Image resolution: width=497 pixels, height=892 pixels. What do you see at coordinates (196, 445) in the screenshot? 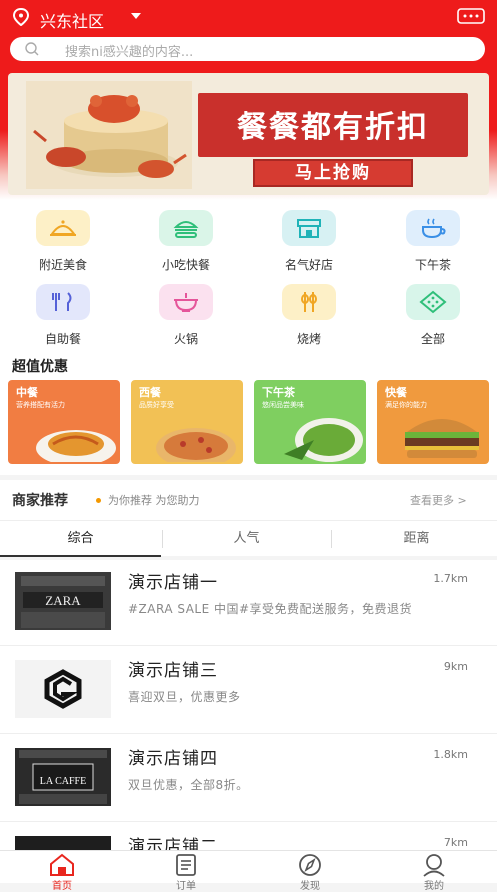
I see `pizza-image` at bounding box center [196, 445].